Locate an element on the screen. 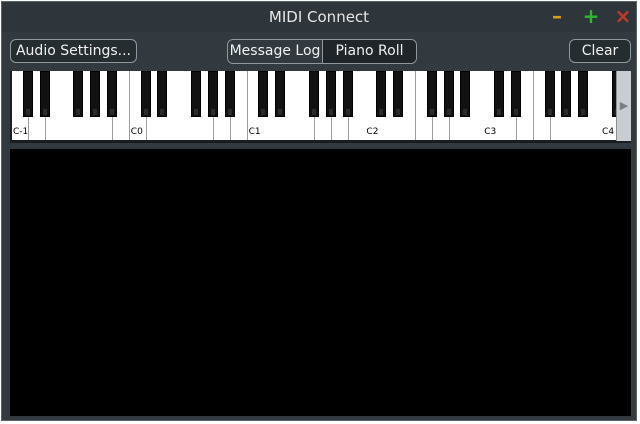 The height and width of the screenshot is (424, 640). octave-label: C3 is located at coordinates (490, 132).